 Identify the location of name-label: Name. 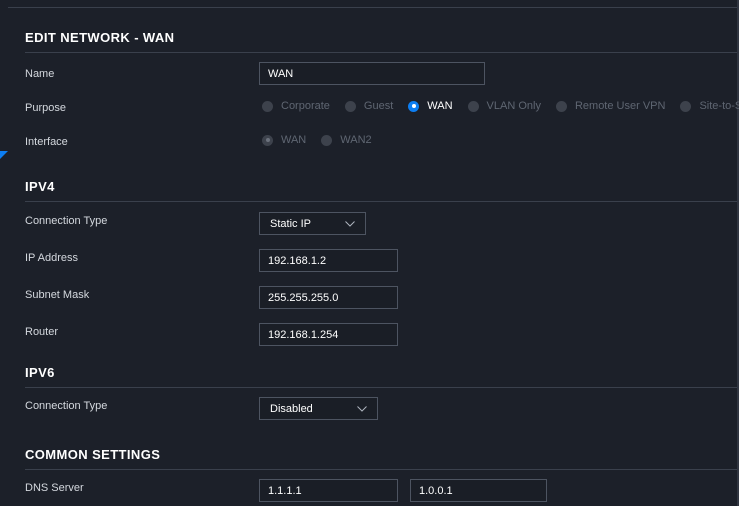
(40, 74).